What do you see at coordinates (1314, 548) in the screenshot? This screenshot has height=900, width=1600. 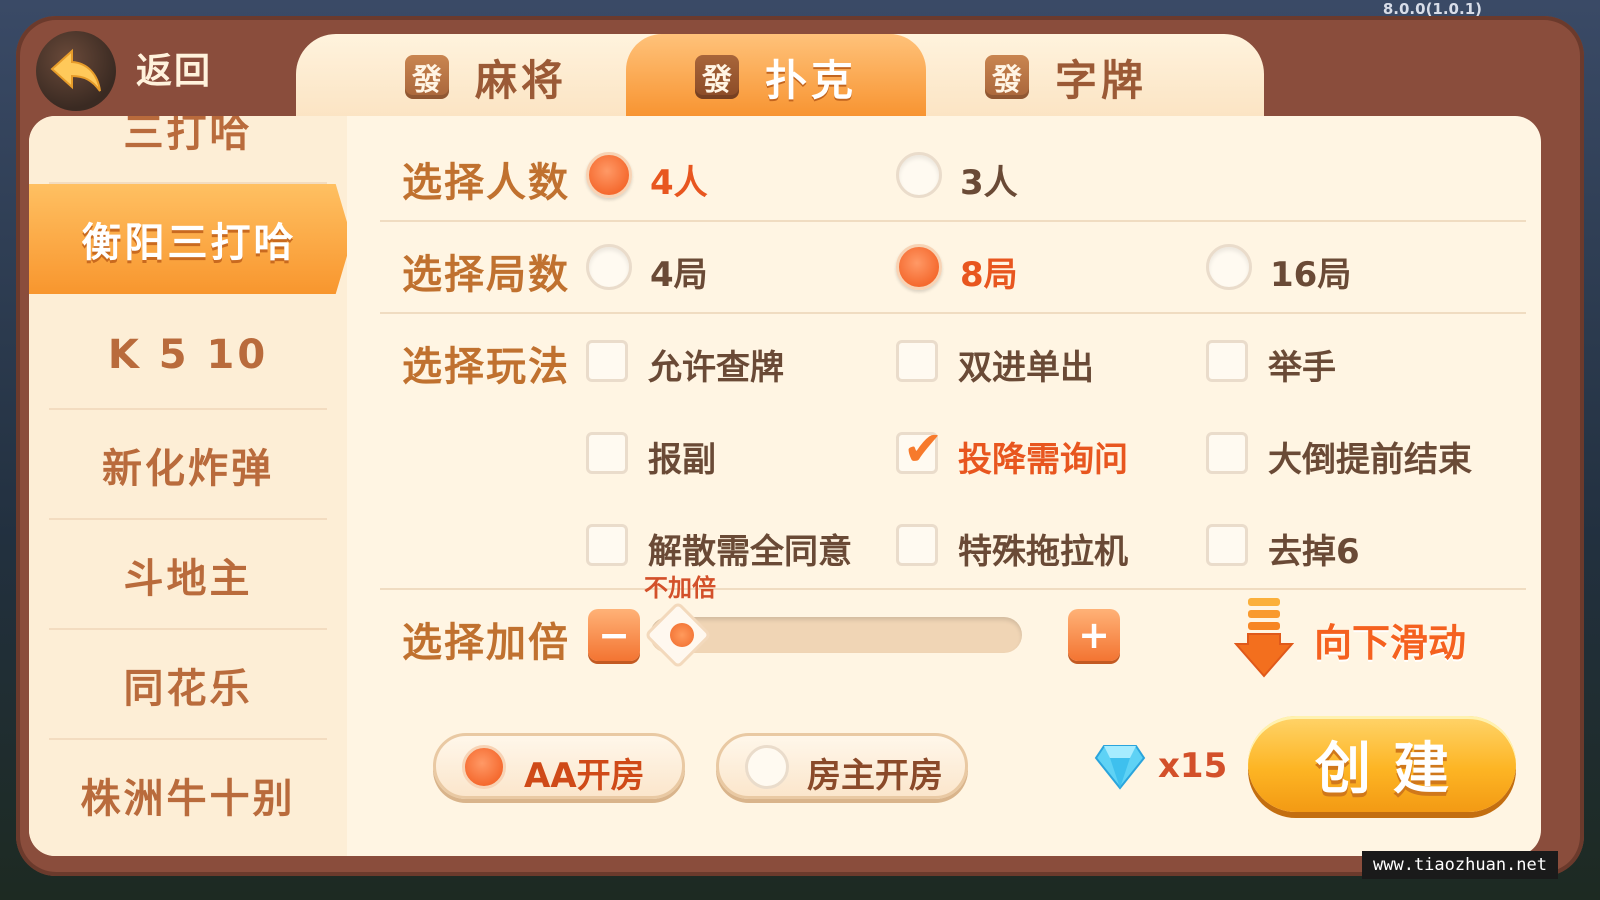 I see `rule-label: 去掉6` at bounding box center [1314, 548].